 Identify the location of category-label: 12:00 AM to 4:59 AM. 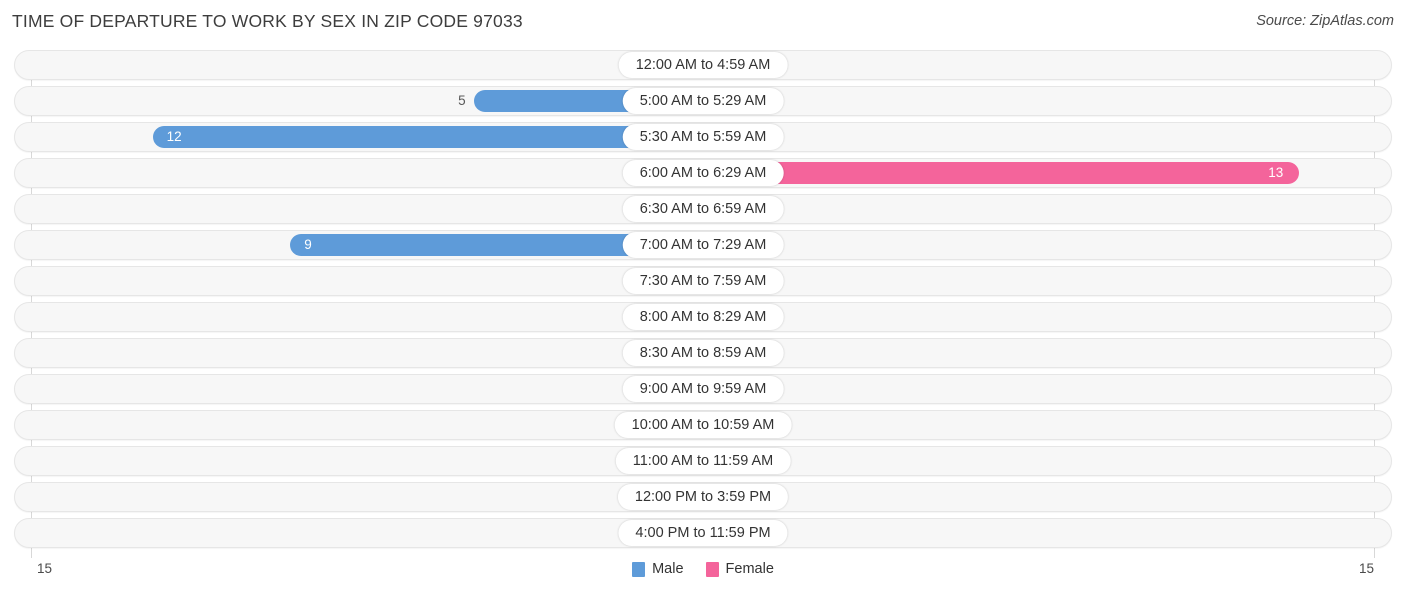
(703, 65).